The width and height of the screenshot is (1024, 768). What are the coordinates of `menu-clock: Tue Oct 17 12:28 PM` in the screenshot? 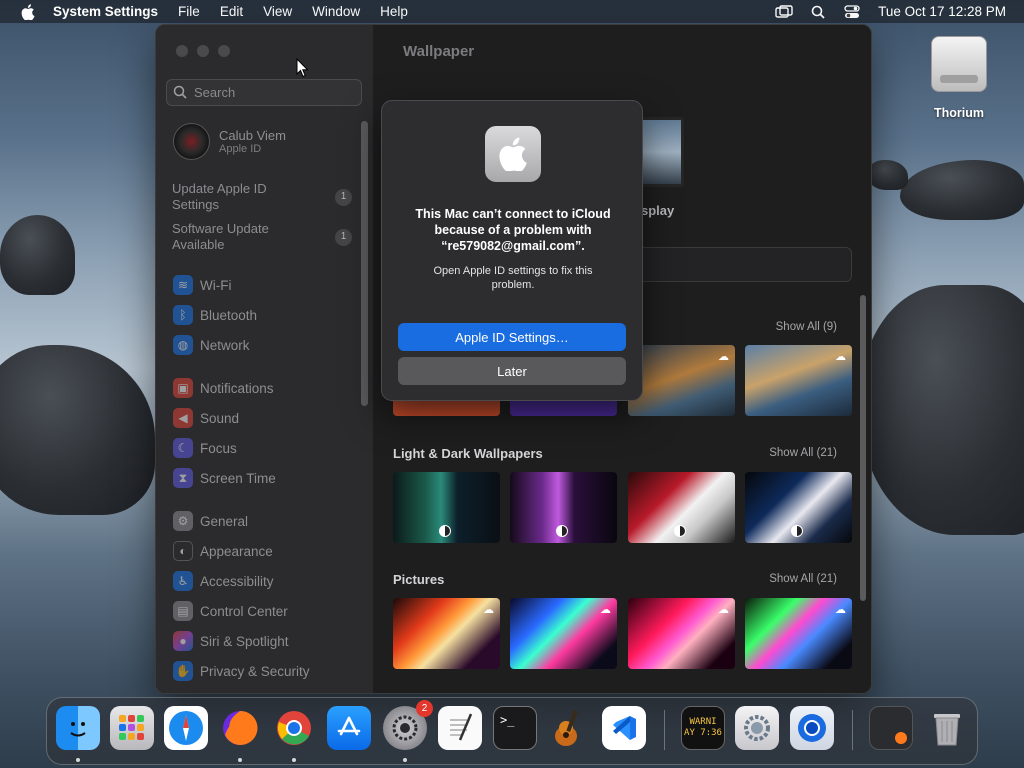 It's located at (942, 11).